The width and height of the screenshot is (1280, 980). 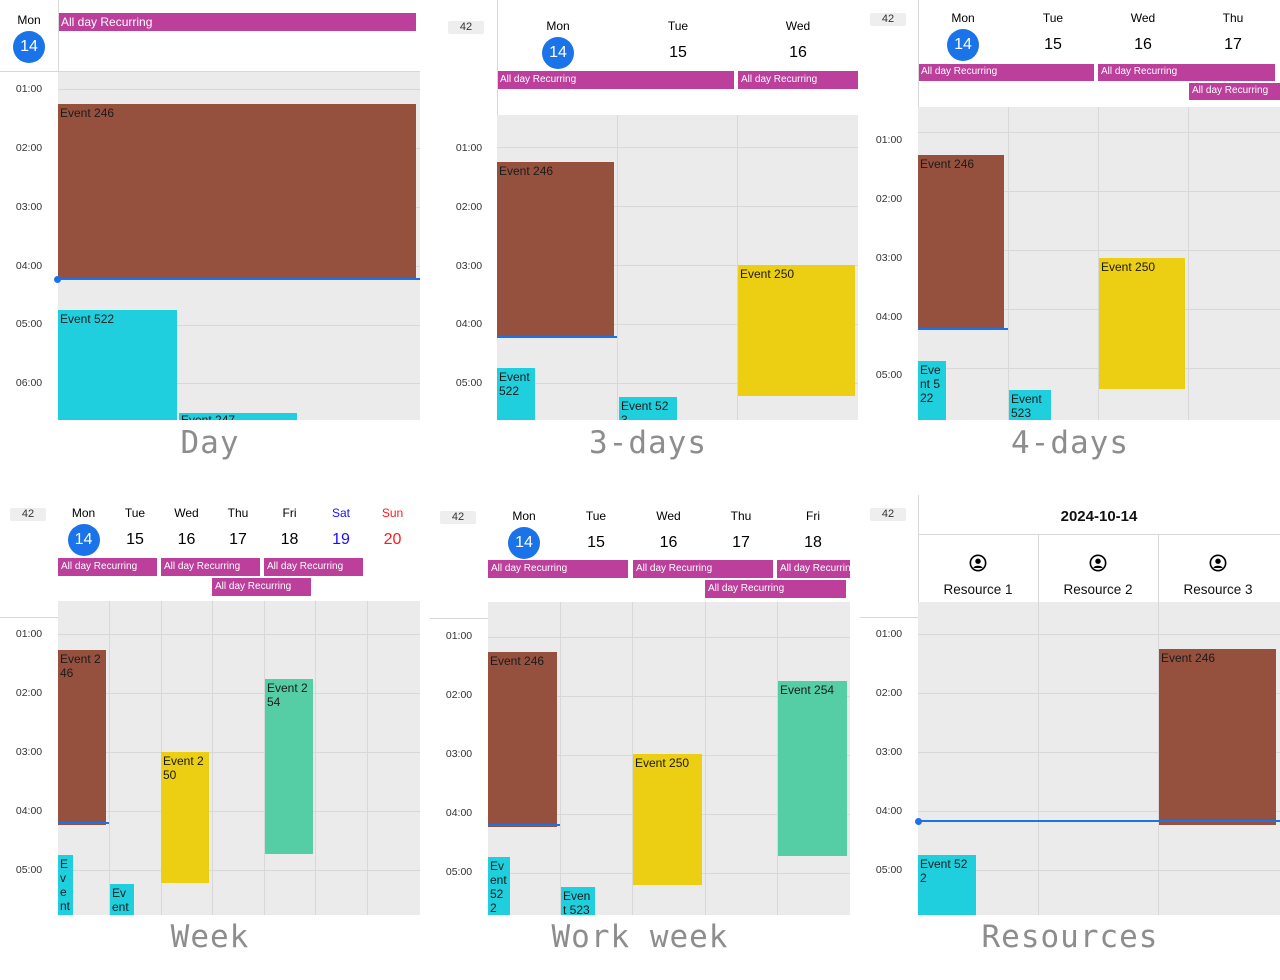 I want to click on day-number: 18, so click(x=813, y=542).